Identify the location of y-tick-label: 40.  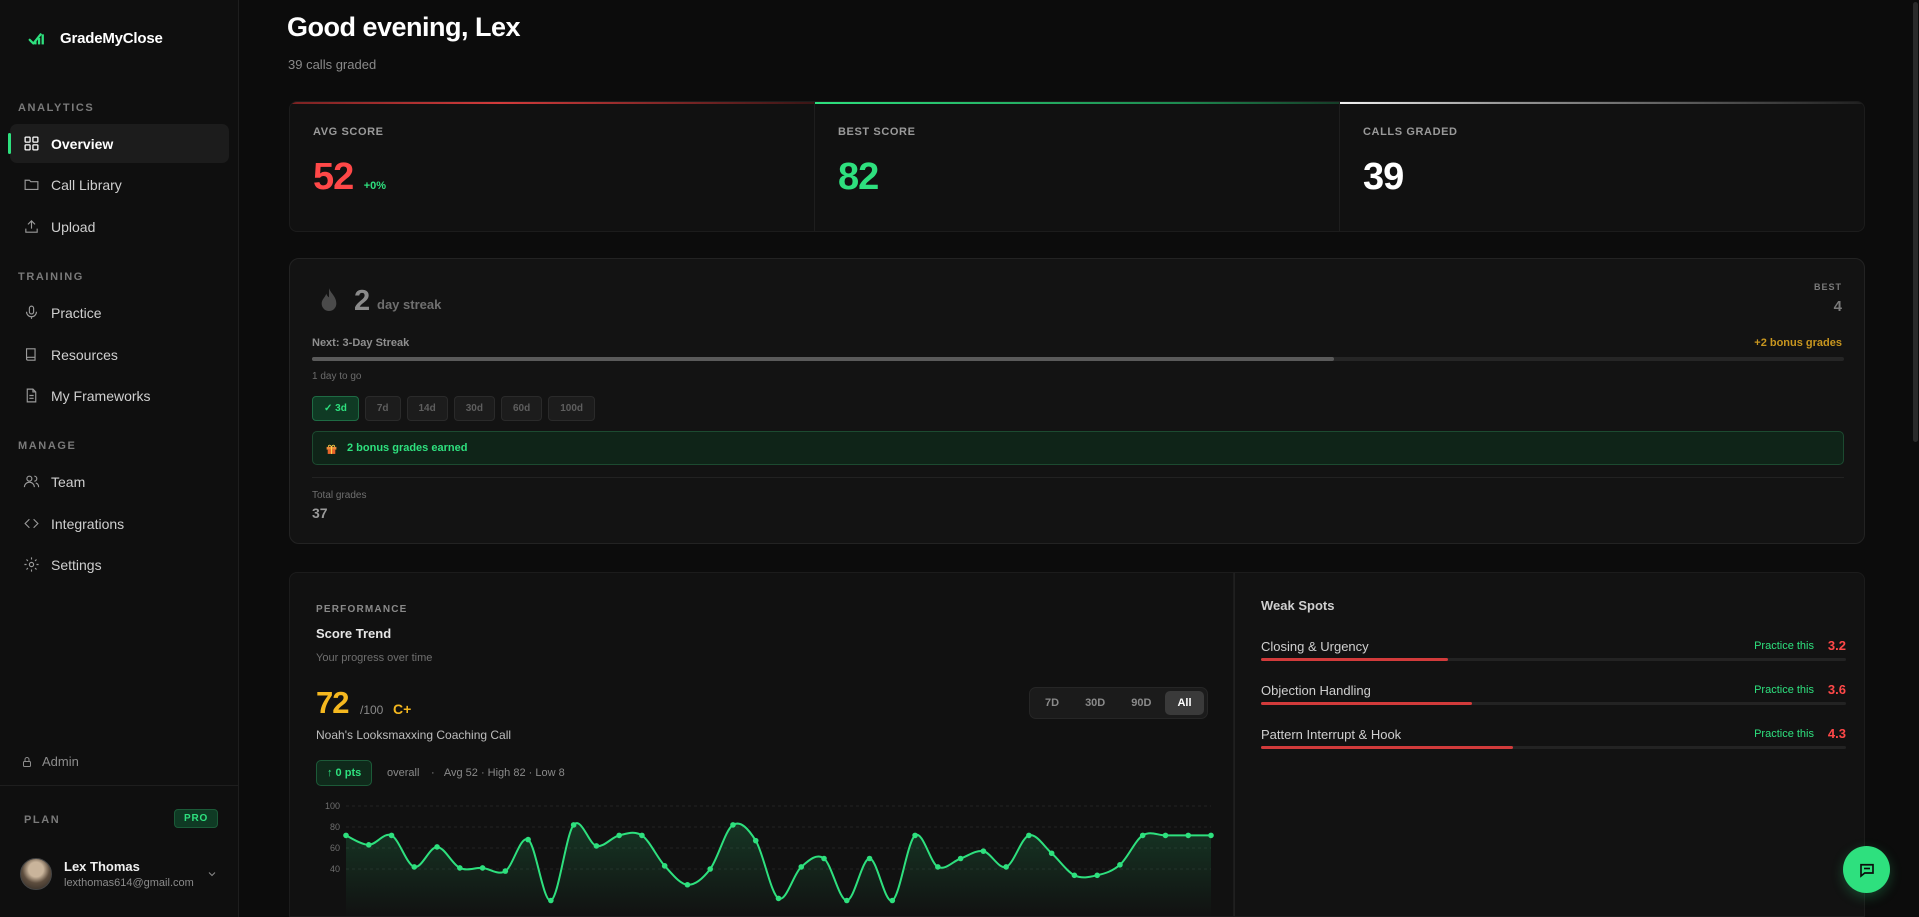
(335, 869).